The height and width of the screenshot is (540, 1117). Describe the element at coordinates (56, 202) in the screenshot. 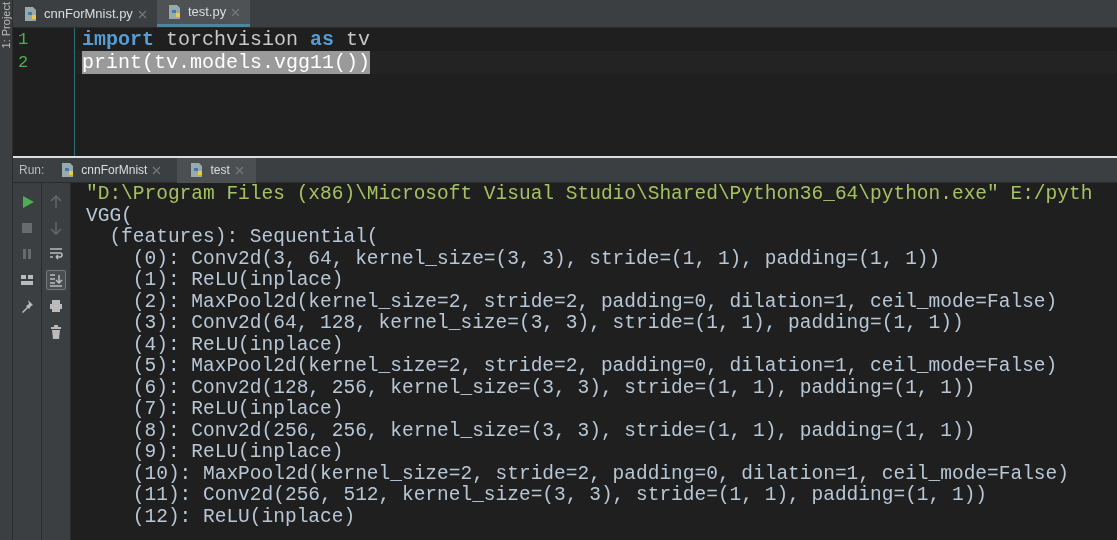

I see `up-arrow-icon` at that location.